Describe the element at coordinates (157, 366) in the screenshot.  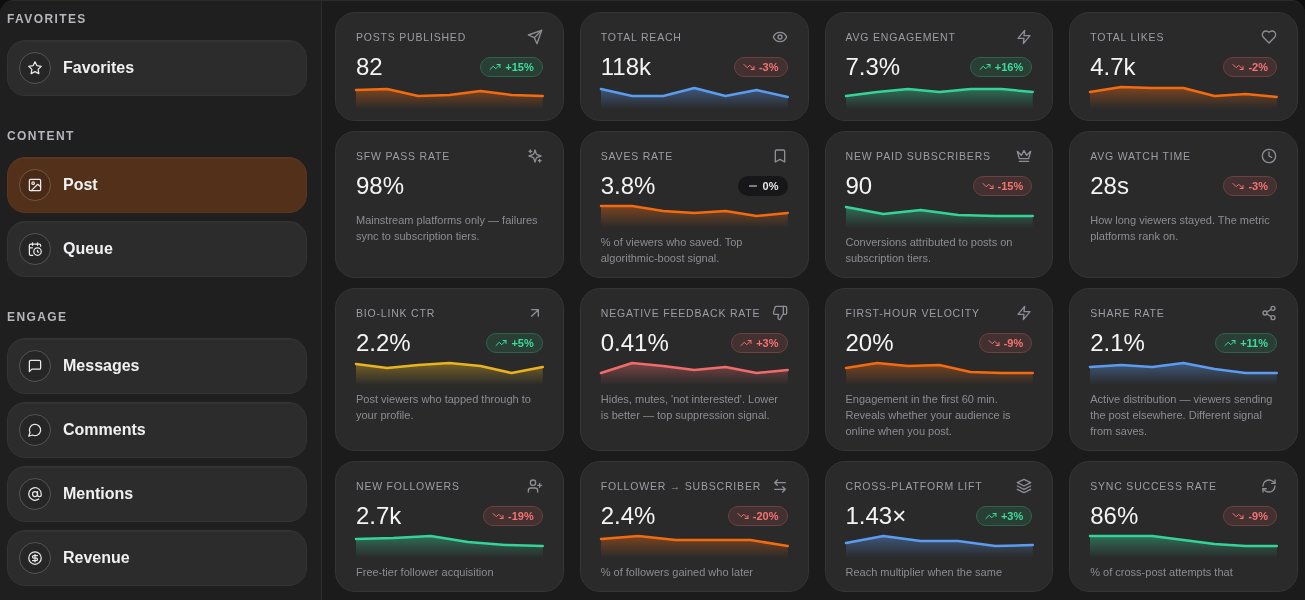
I see `sidebar-item: Messages` at that location.